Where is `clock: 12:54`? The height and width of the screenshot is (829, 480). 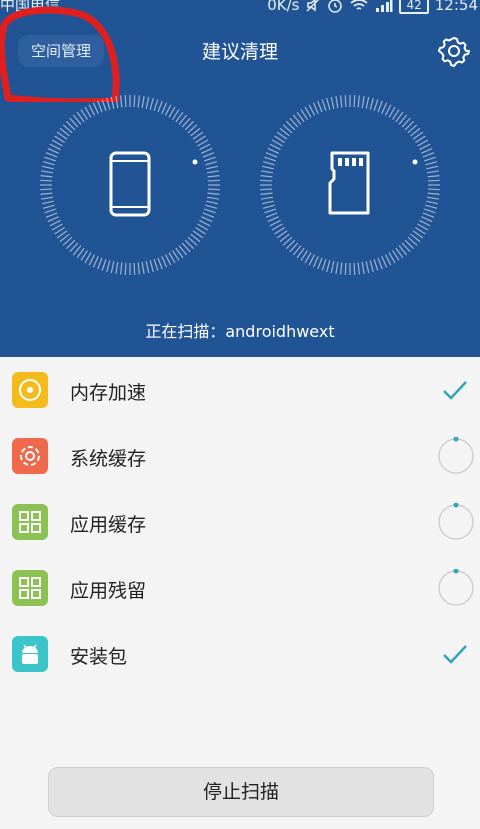
clock: 12:54 is located at coordinates (456, 7).